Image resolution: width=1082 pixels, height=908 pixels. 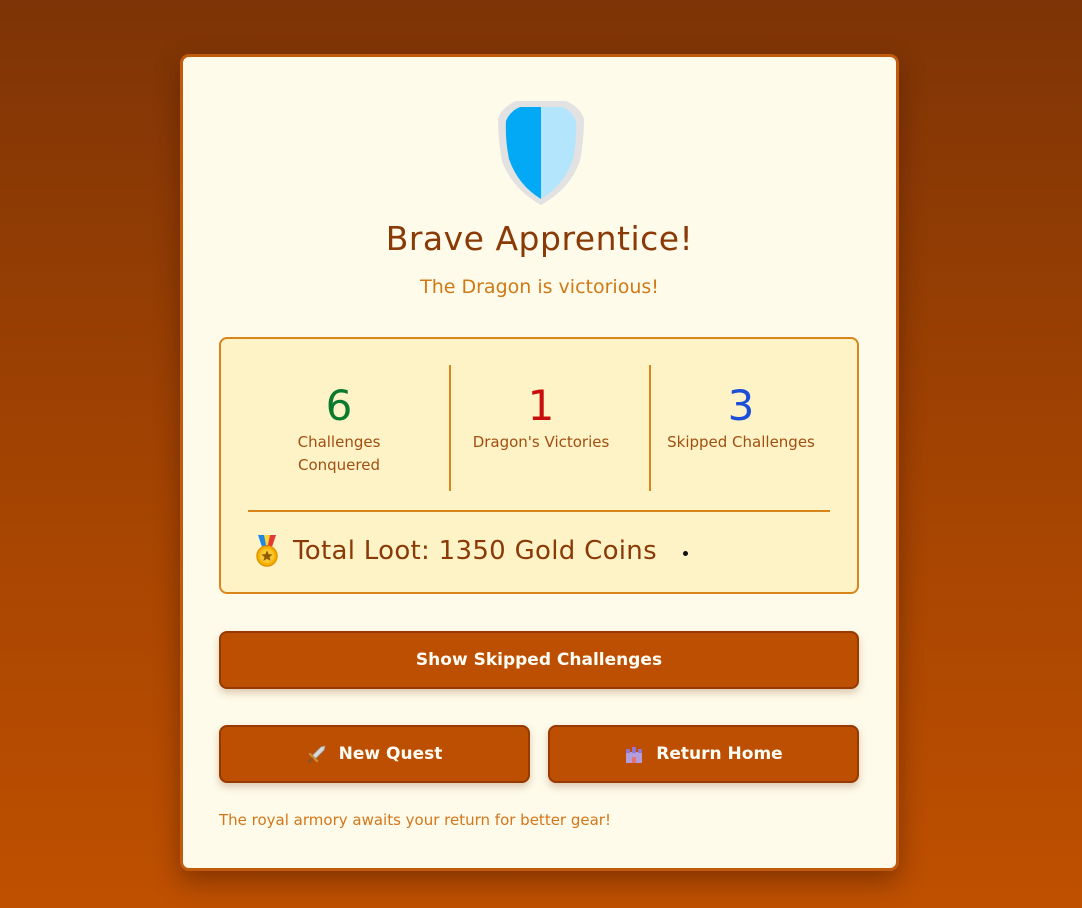 What do you see at coordinates (339, 453) in the screenshot?
I see `stat-label-conquered: Challenges Conquered` at bounding box center [339, 453].